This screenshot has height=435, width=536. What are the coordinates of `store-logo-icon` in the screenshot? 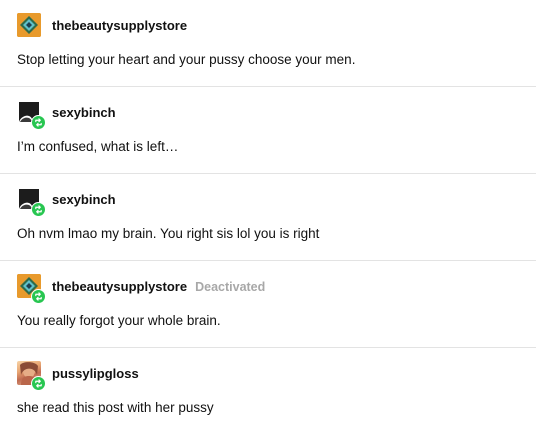 It's located at (29, 25).